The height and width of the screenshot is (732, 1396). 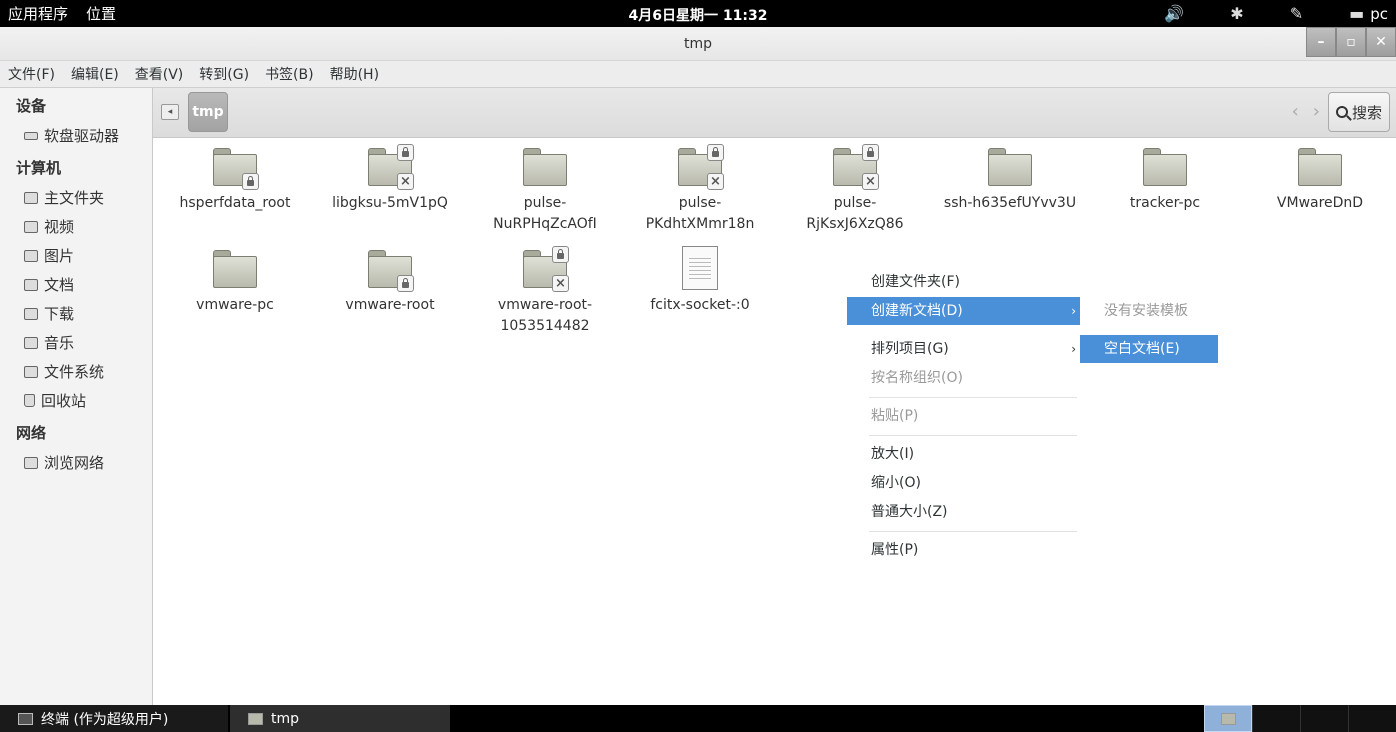 What do you see at coordinates (1359, 112) in the screenshot?
I see `search-button: 搜索` at bounding box center [1359, 112].